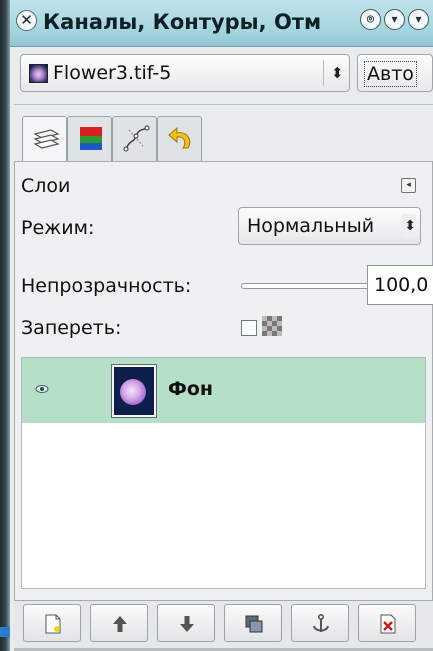 The height and width of the screenshot is (651, 433). I want to click on opacity-value: 100,0, so click(401, 285).